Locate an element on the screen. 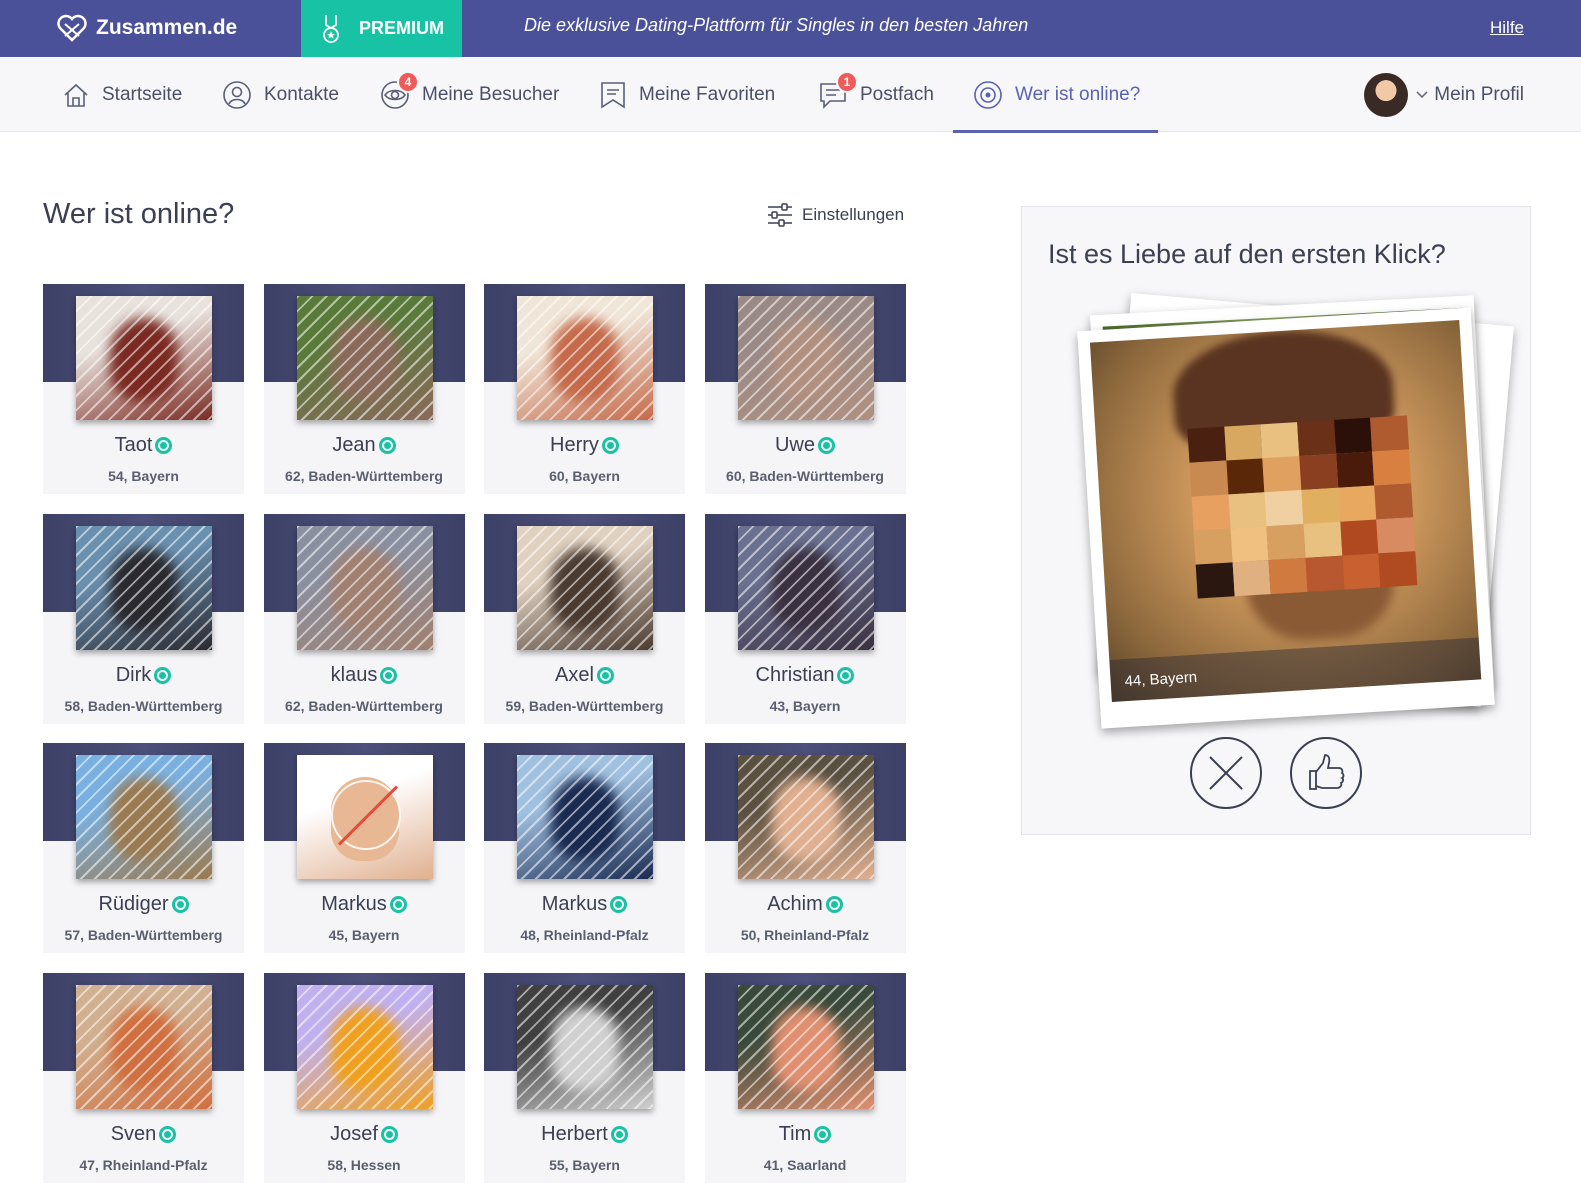 This screenshot has width=1581, height=1197. premium-label: PREMIUM is located at coordinates (401, 28).